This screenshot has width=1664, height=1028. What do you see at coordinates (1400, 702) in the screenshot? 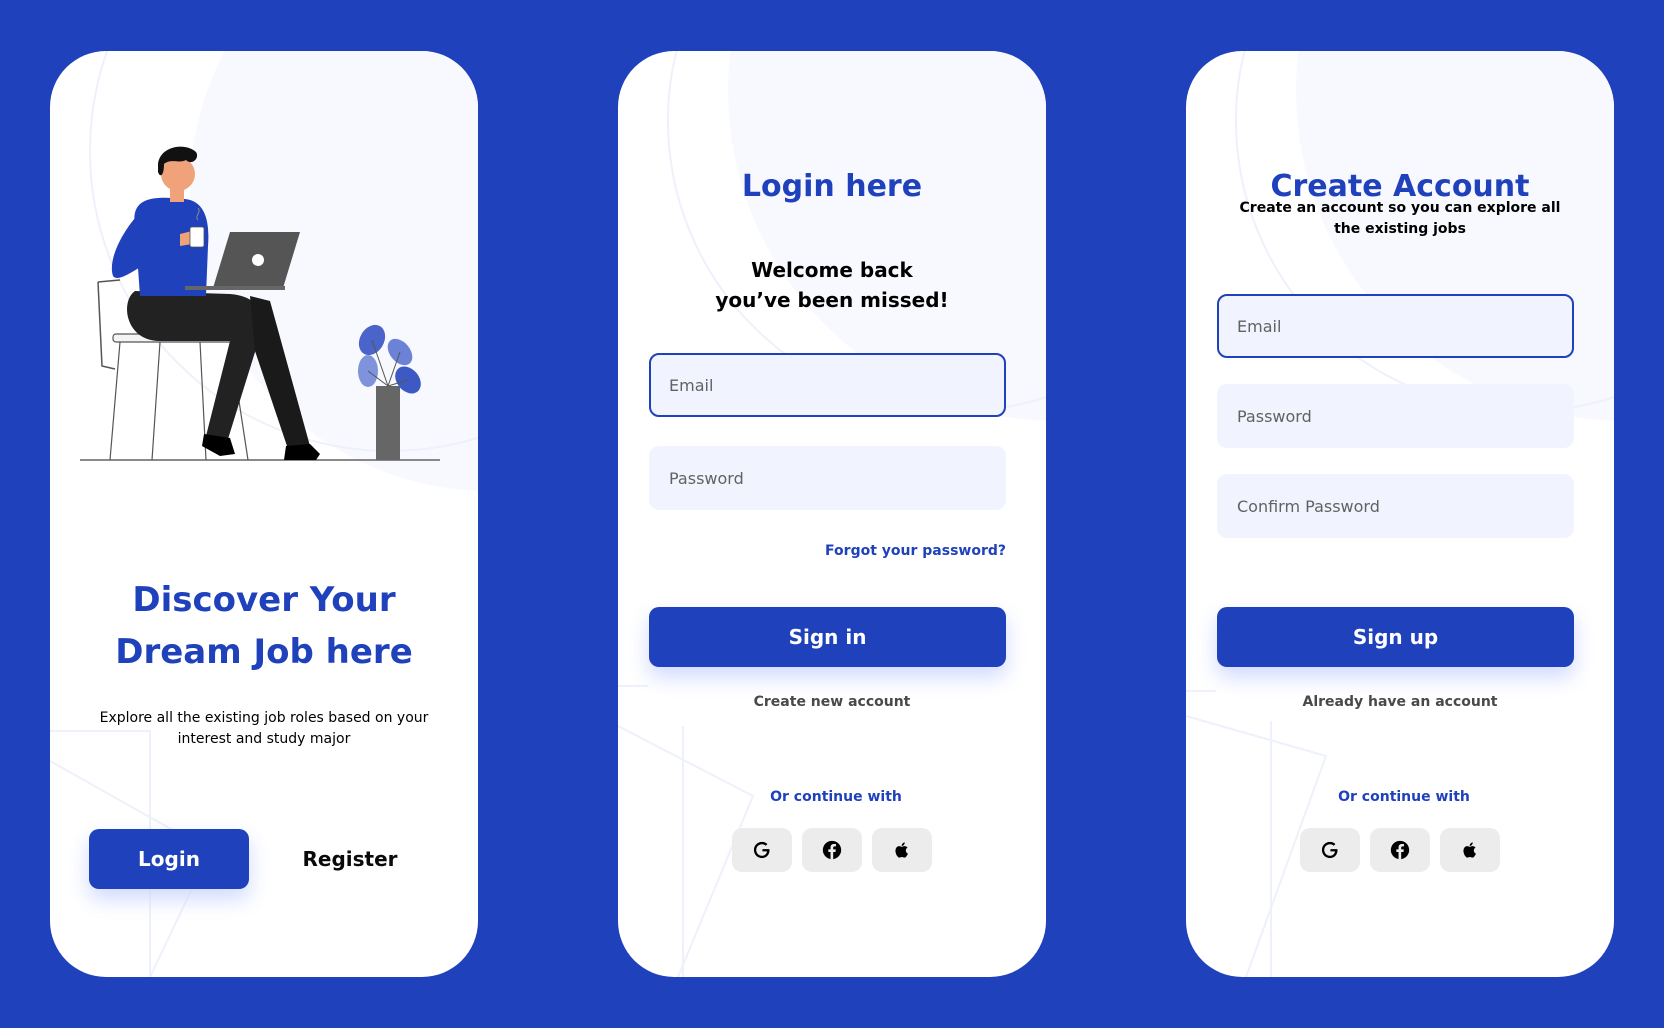
I see `already-have-account-link: Already have an account` at bounding box center [1400, 702].